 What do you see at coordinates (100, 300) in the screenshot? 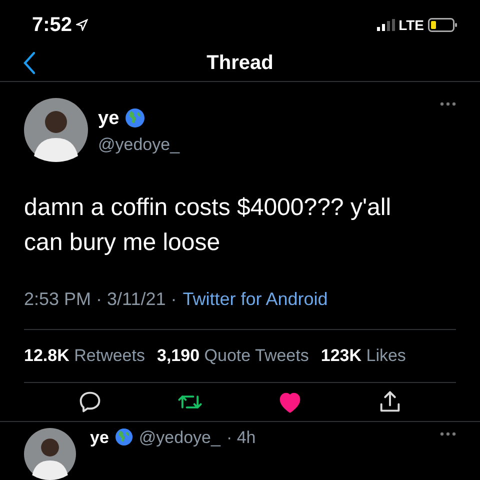
I see `tweet-timestamp: 2:53 PM · 3/11/21 ·` at bounding box center [100, 300].